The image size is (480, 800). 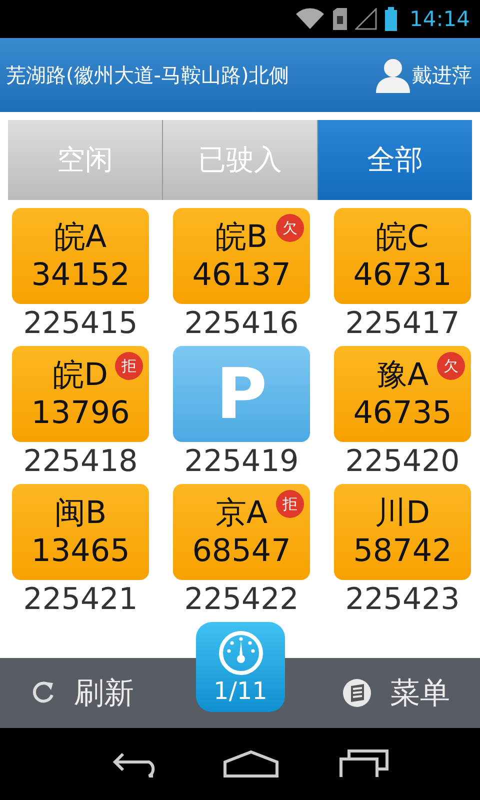 I want to click on plate-tile: 皖D 13796 拒, so click(x=80, y=394).